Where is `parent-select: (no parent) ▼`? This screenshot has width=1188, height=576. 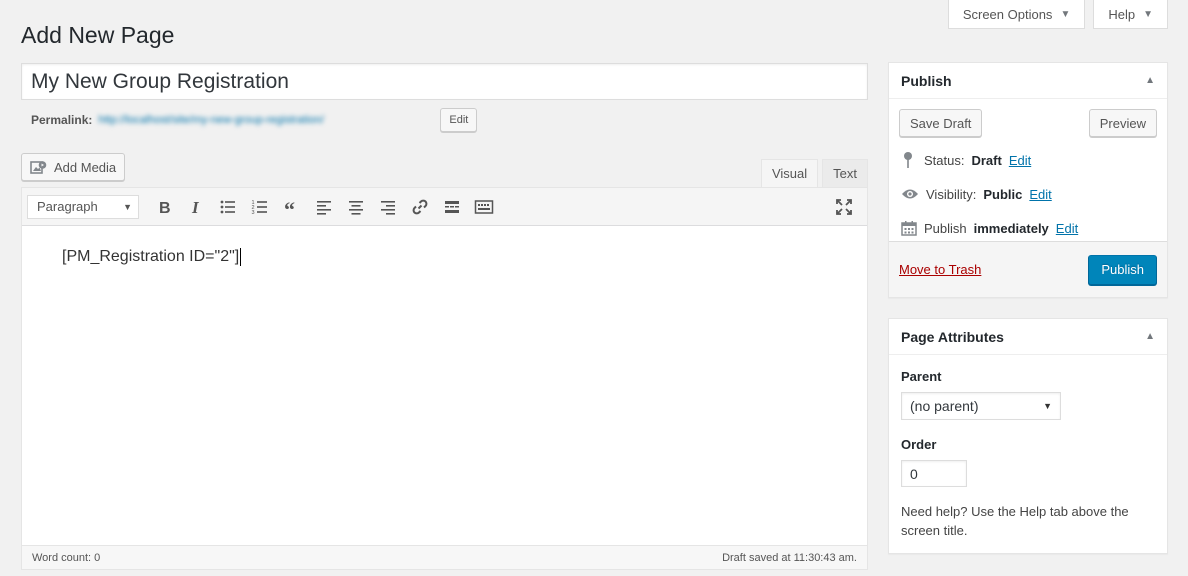 parent-select: (no parent) ▼ is located at coordinates (981, 406).